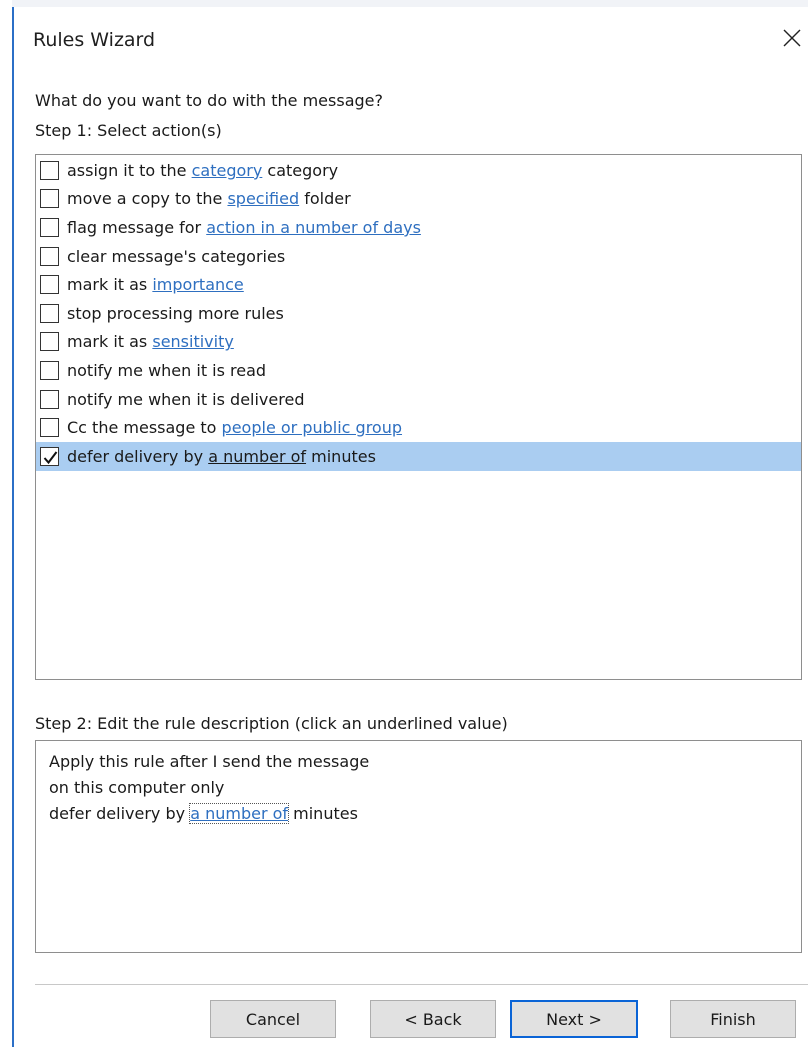 This screenshot has width=808, height=1047. What do you see at coordinates (418, 370) in the screenshot?
I see `action-notify-read: notify me when it is read` at bounding box center [418, 370].